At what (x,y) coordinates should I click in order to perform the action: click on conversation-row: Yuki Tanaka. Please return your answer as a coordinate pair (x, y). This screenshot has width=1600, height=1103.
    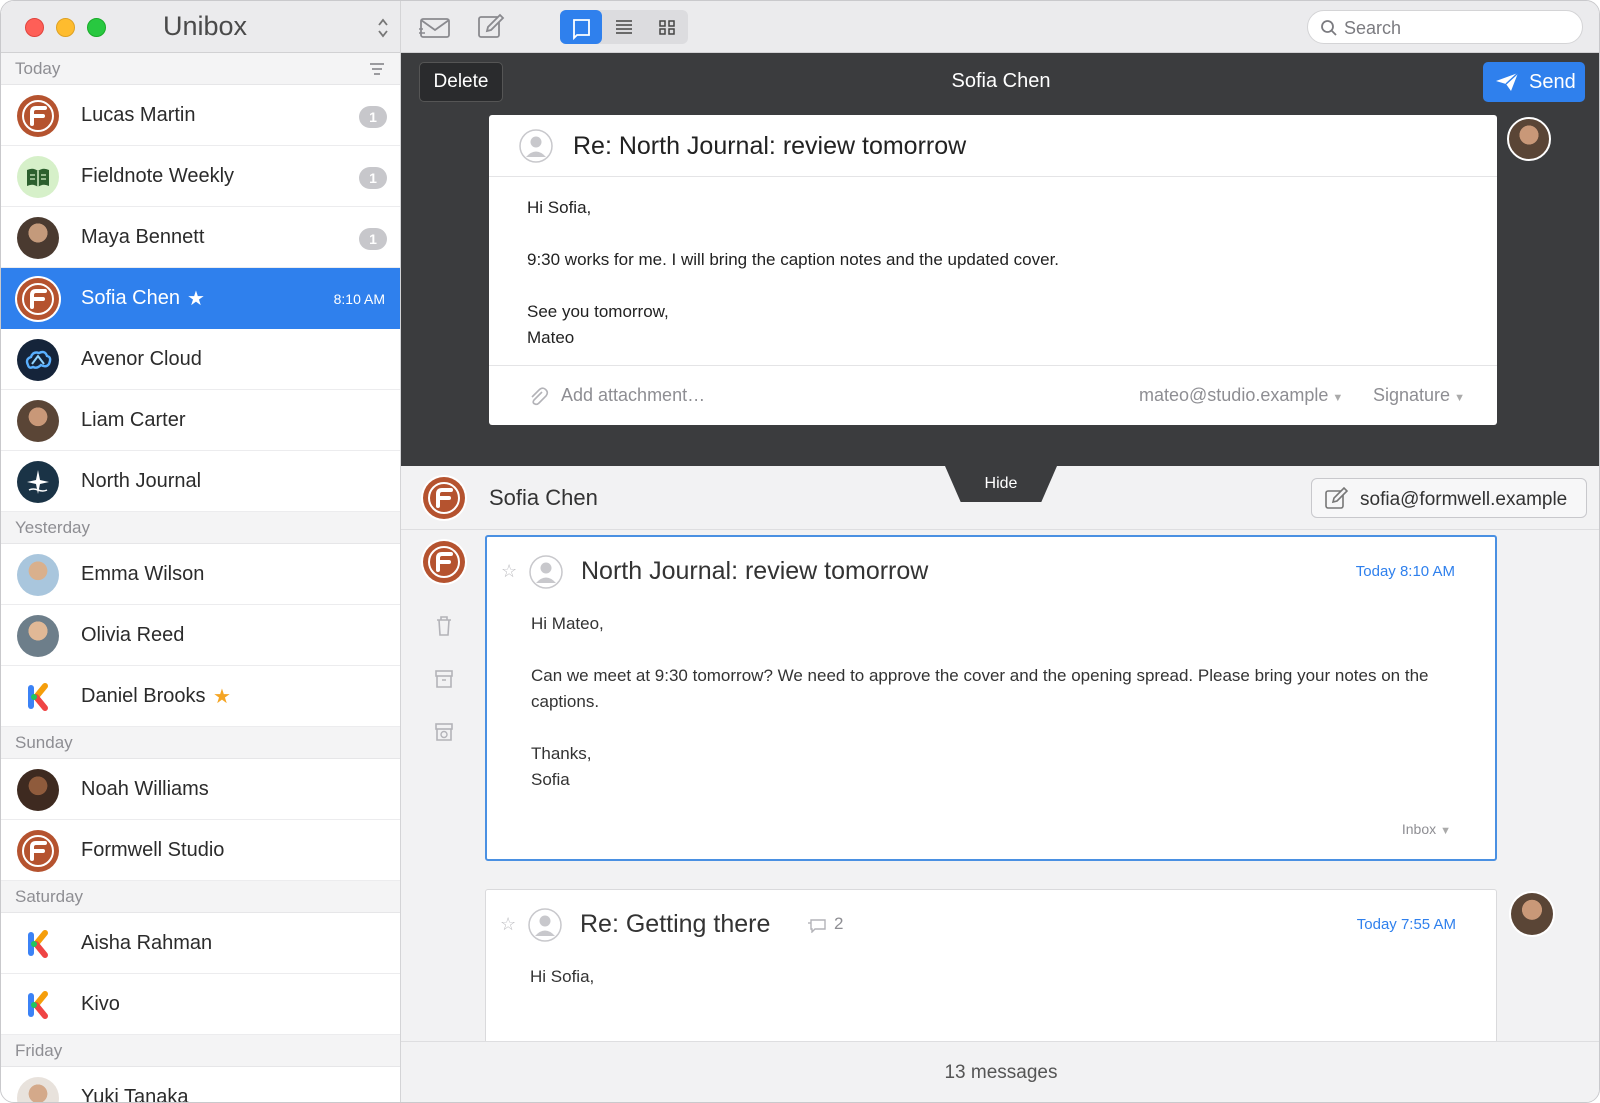
    Looking at the image, I should click on (200, 1085).